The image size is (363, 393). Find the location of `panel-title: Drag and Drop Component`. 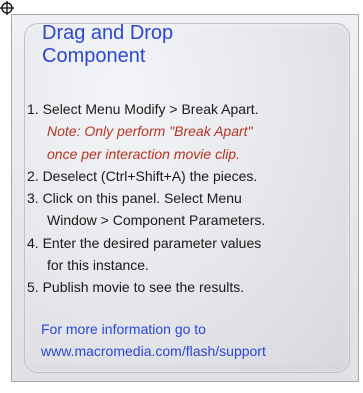

panel-title: Drag and Drop Component is located at coordinates (192, 45).